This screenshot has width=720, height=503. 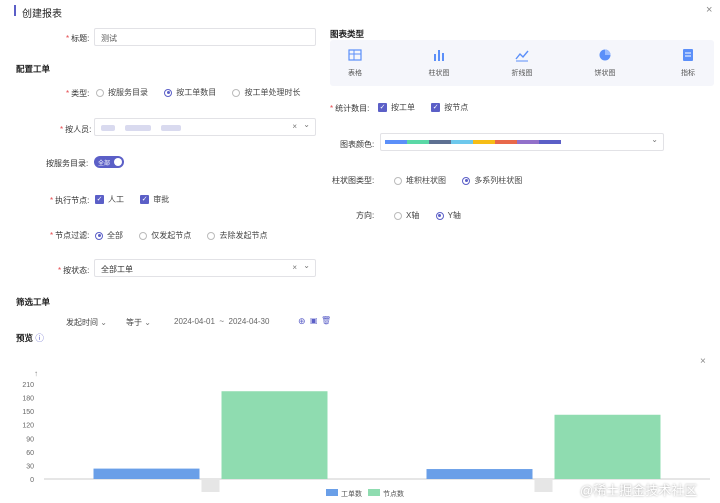 What do you see at coordinates (78, 38) in the screenshot?
I see `title-label: * 标题:` at bounding box center [78, 38].